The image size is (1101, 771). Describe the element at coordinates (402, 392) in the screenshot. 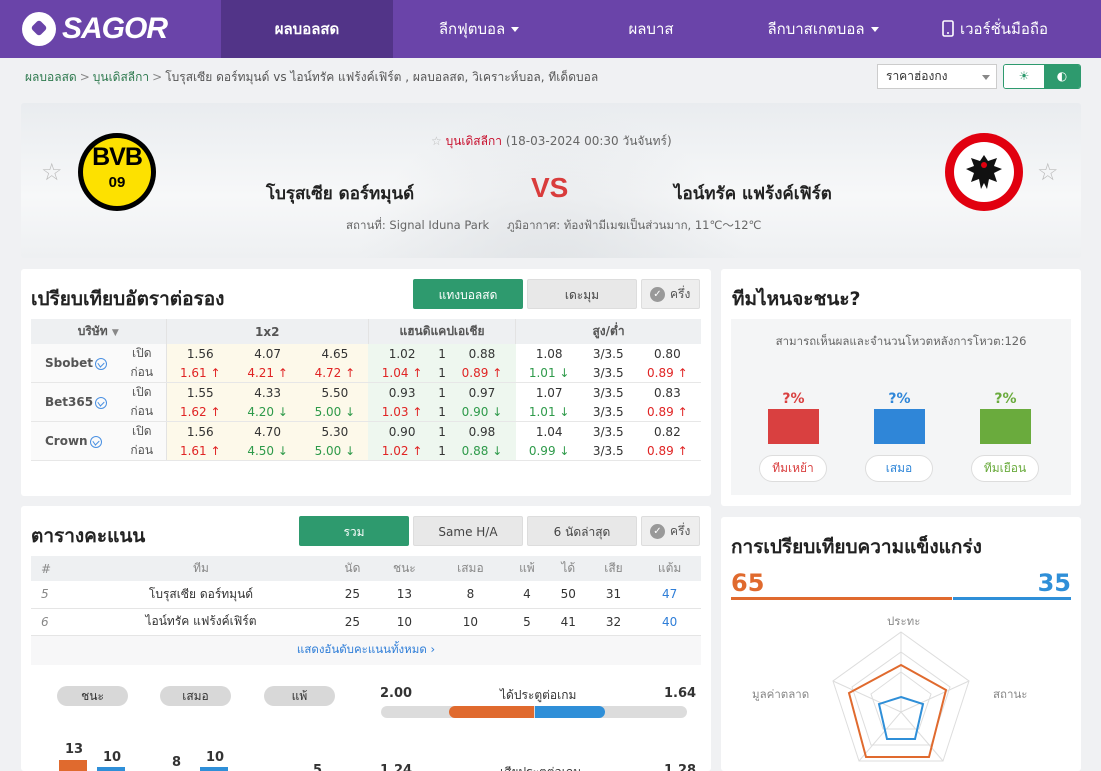

I see `odds-open-value: 0.93` at that location.